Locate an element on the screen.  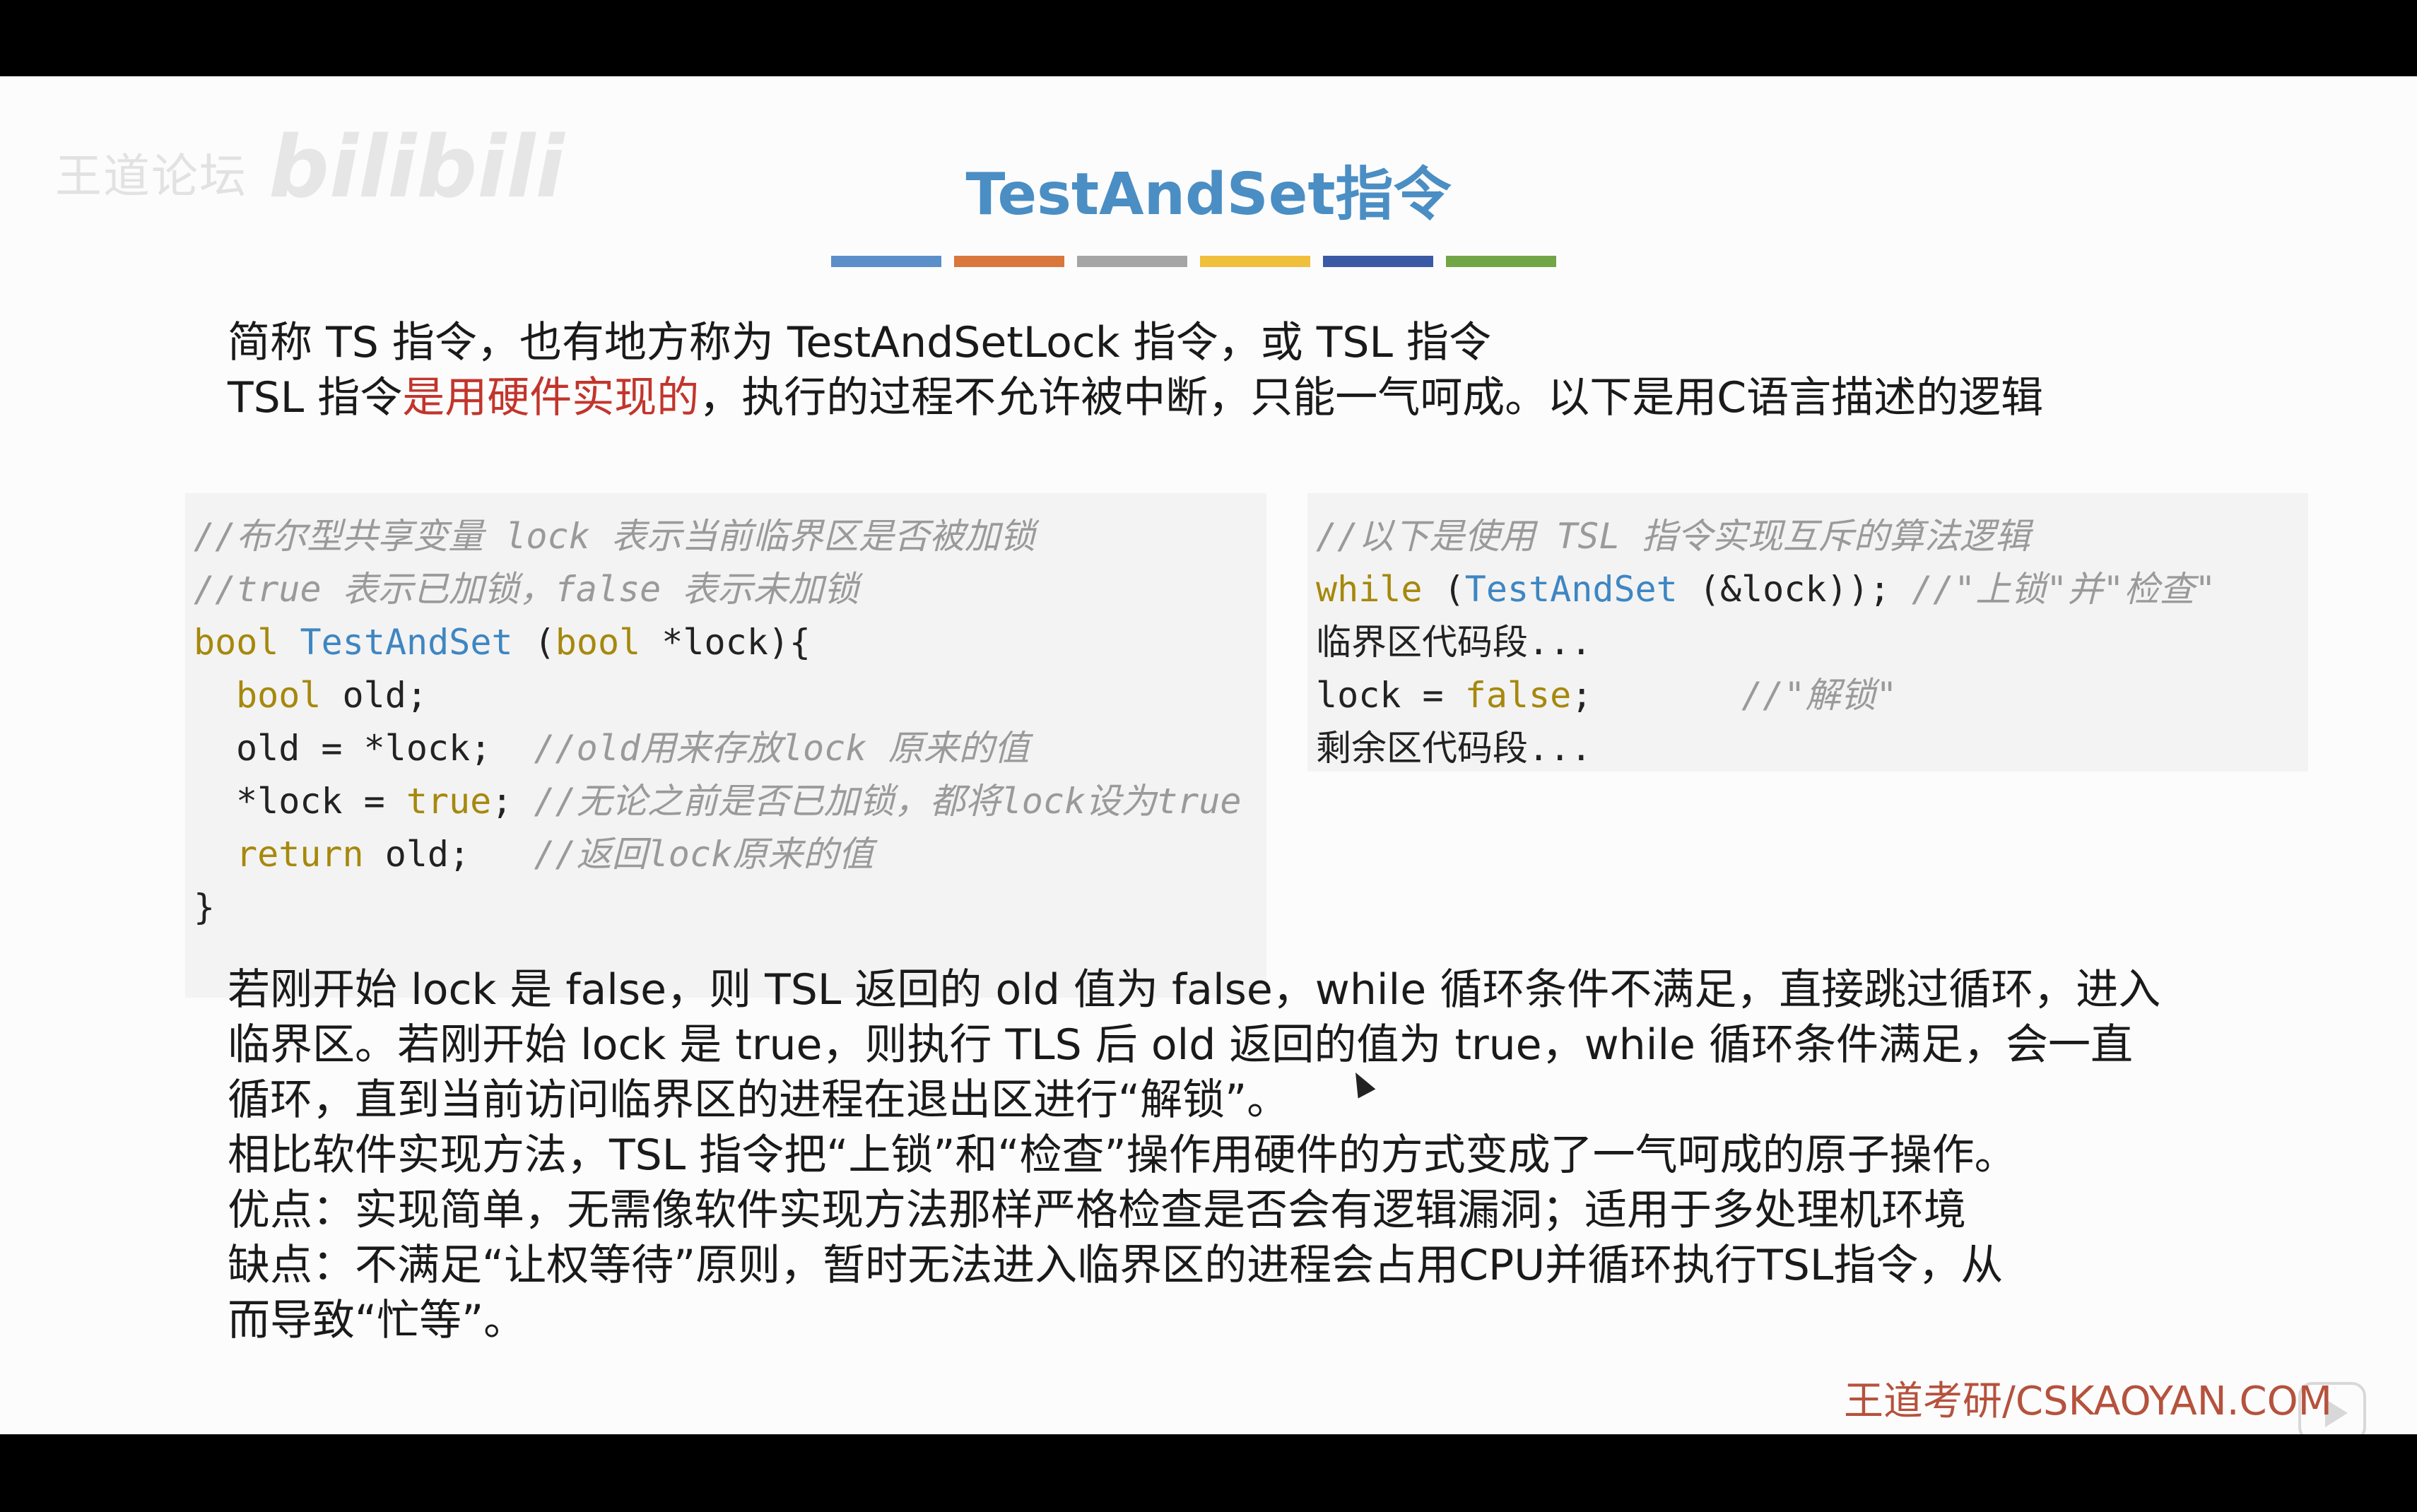
explanation-line: 而导致“忙等”。 is located at coordinates (378, 1321).